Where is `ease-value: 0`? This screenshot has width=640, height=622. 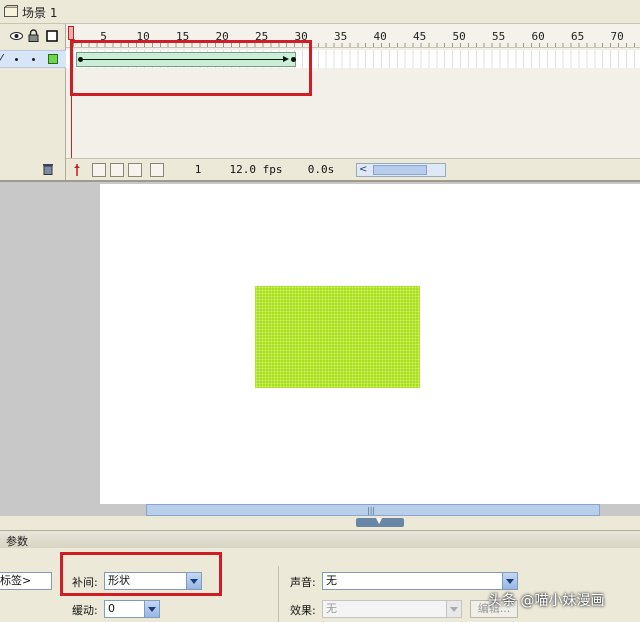
ease-value: 0 is located at coordinates (111, 608).